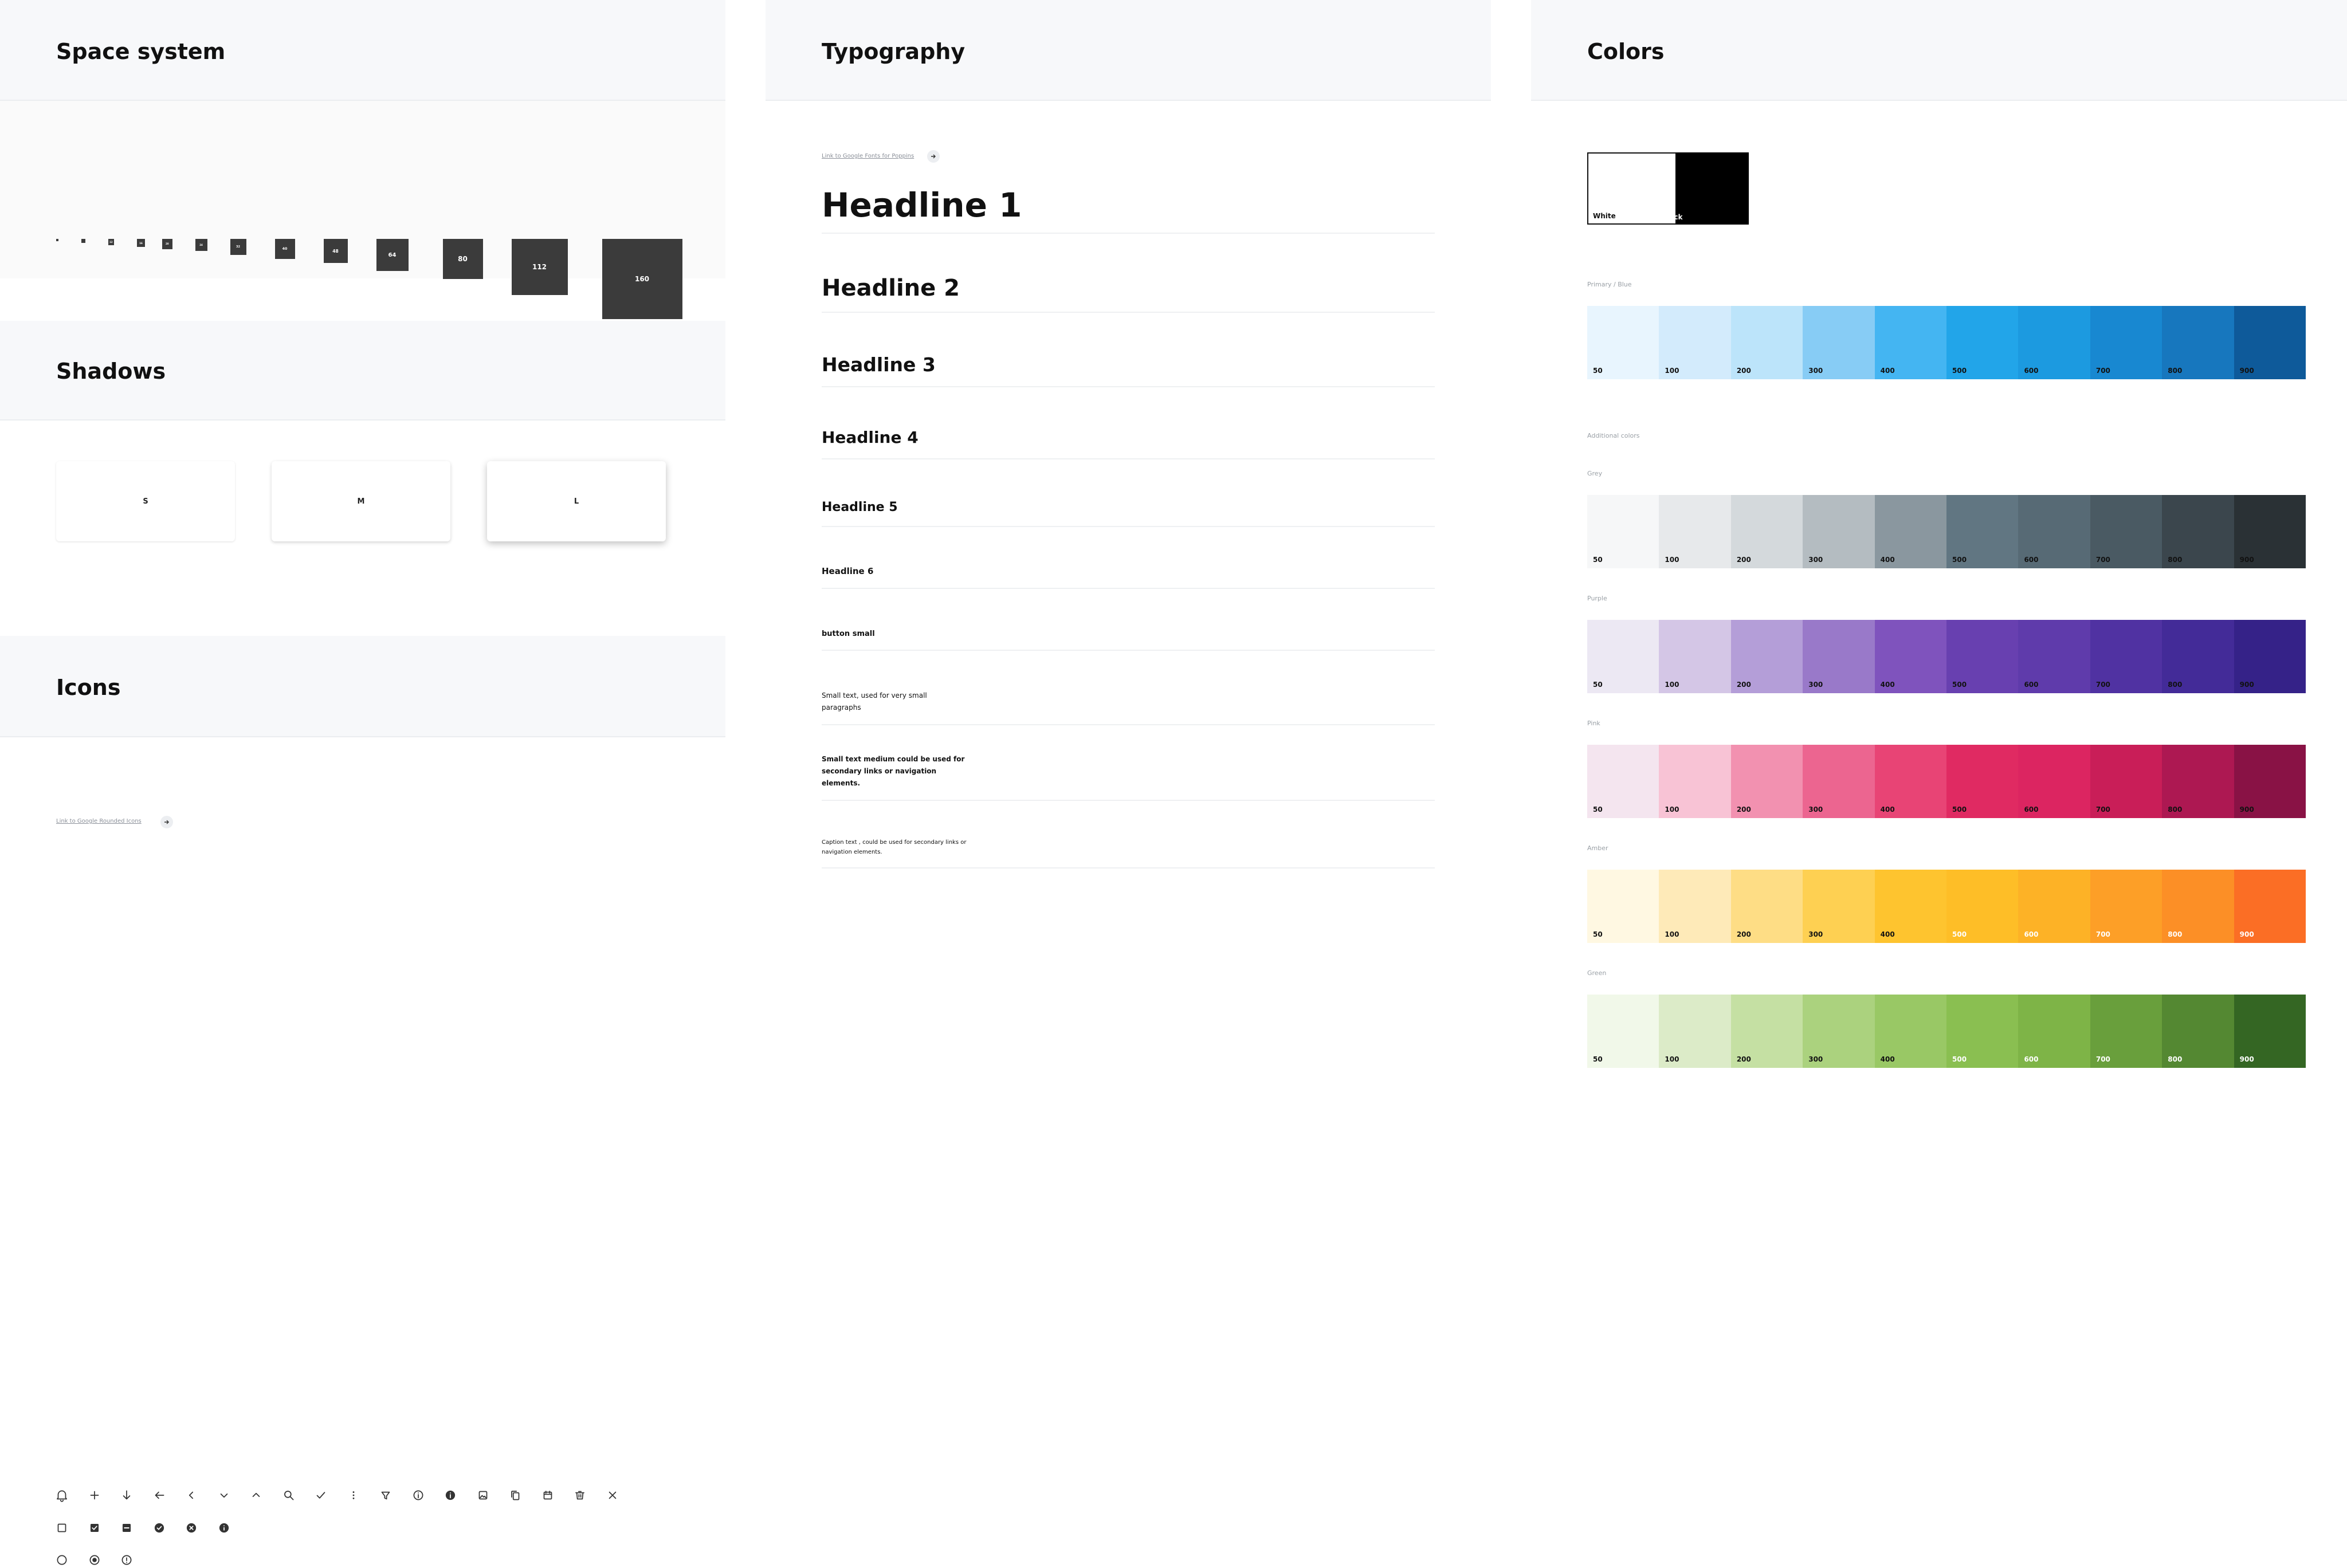 Image resolution: width=2347 pixels, height=1568 pixels. What do you see at coordinates (548, 1495) in the screenshot?
I see `calendar-icon` at bounding box center [548, 1495].